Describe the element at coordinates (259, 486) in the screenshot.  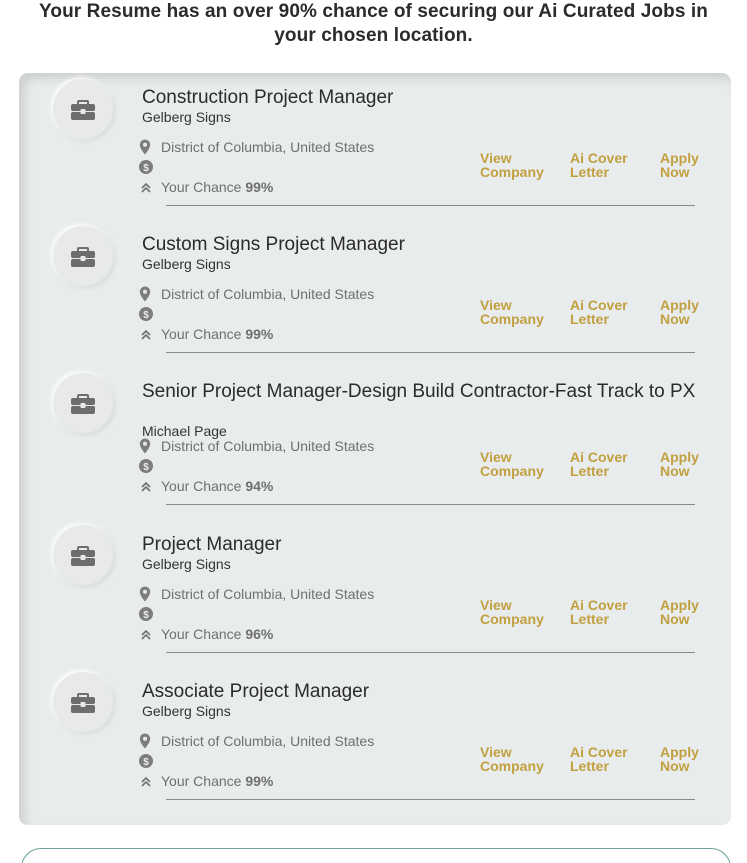
I see `chance-percent: 94%` at that location.